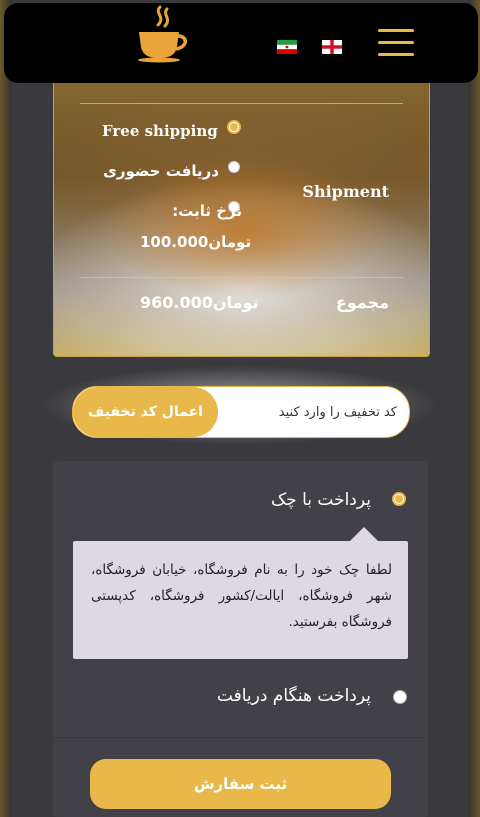 The image size is (480, 817). Describe the element at coordinates (332, 47) in the screenshot. I see `england-flag-icon` at that location.